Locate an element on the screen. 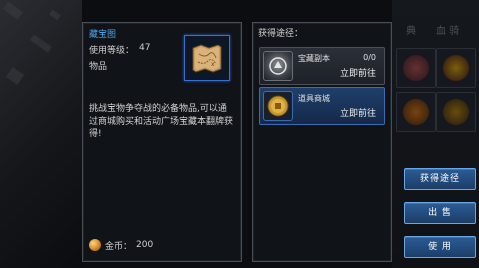  item-description: 挑战宝物争夺战的必备物品,可以通过商城购买和活动广场宝藏本翻牌获得! is located at coordinates (161, 121).